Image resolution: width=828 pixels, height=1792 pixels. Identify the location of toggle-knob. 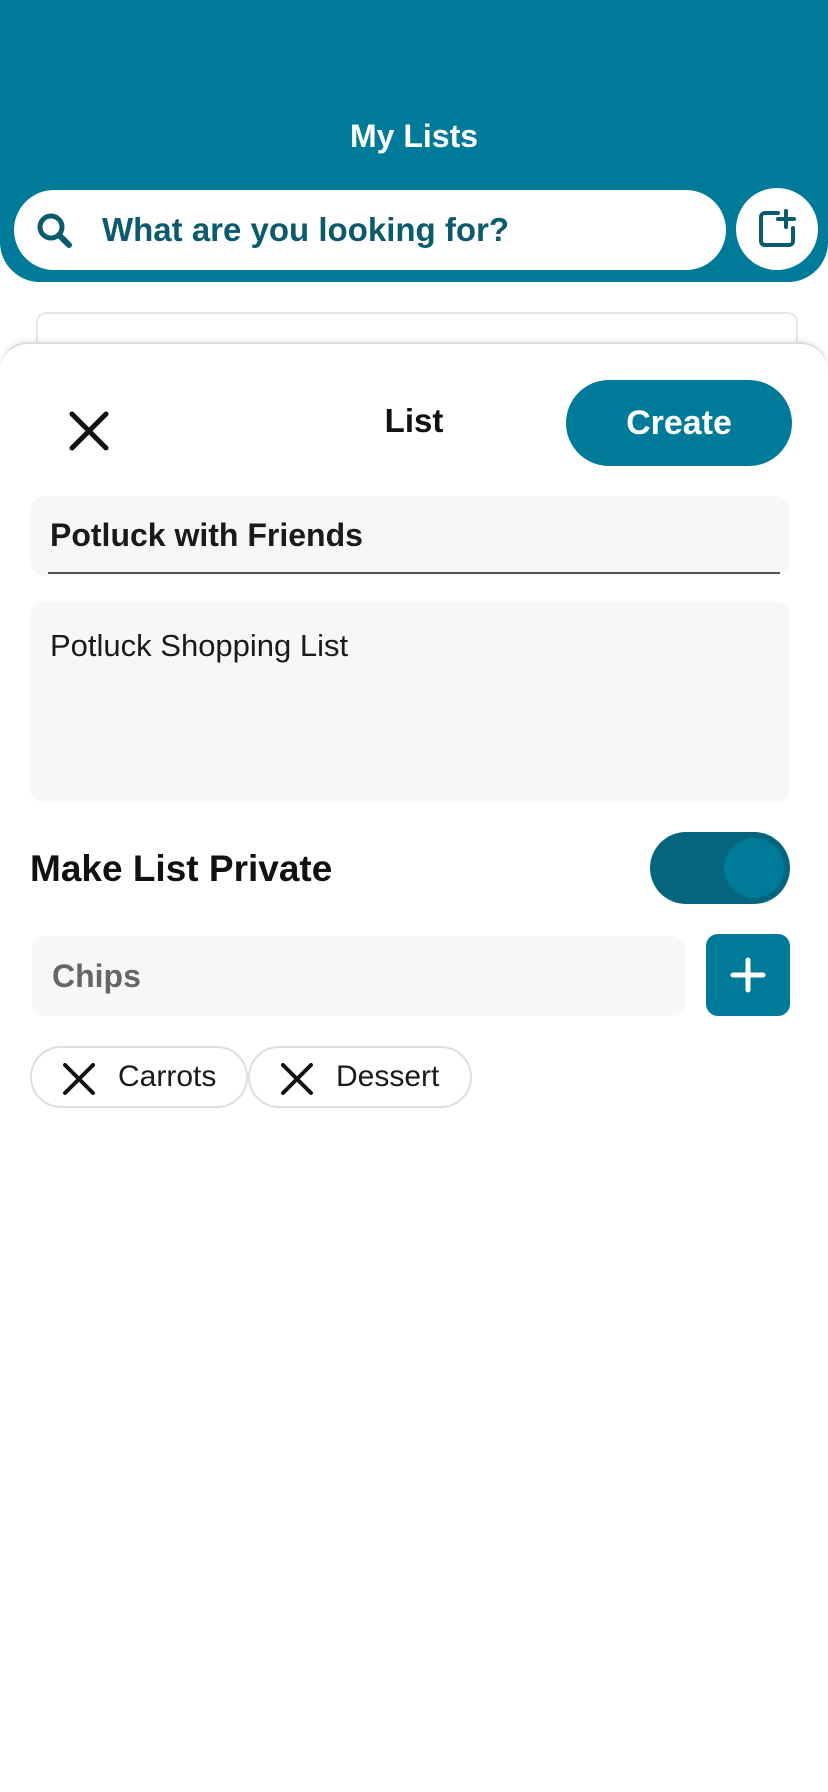
(754, 868).